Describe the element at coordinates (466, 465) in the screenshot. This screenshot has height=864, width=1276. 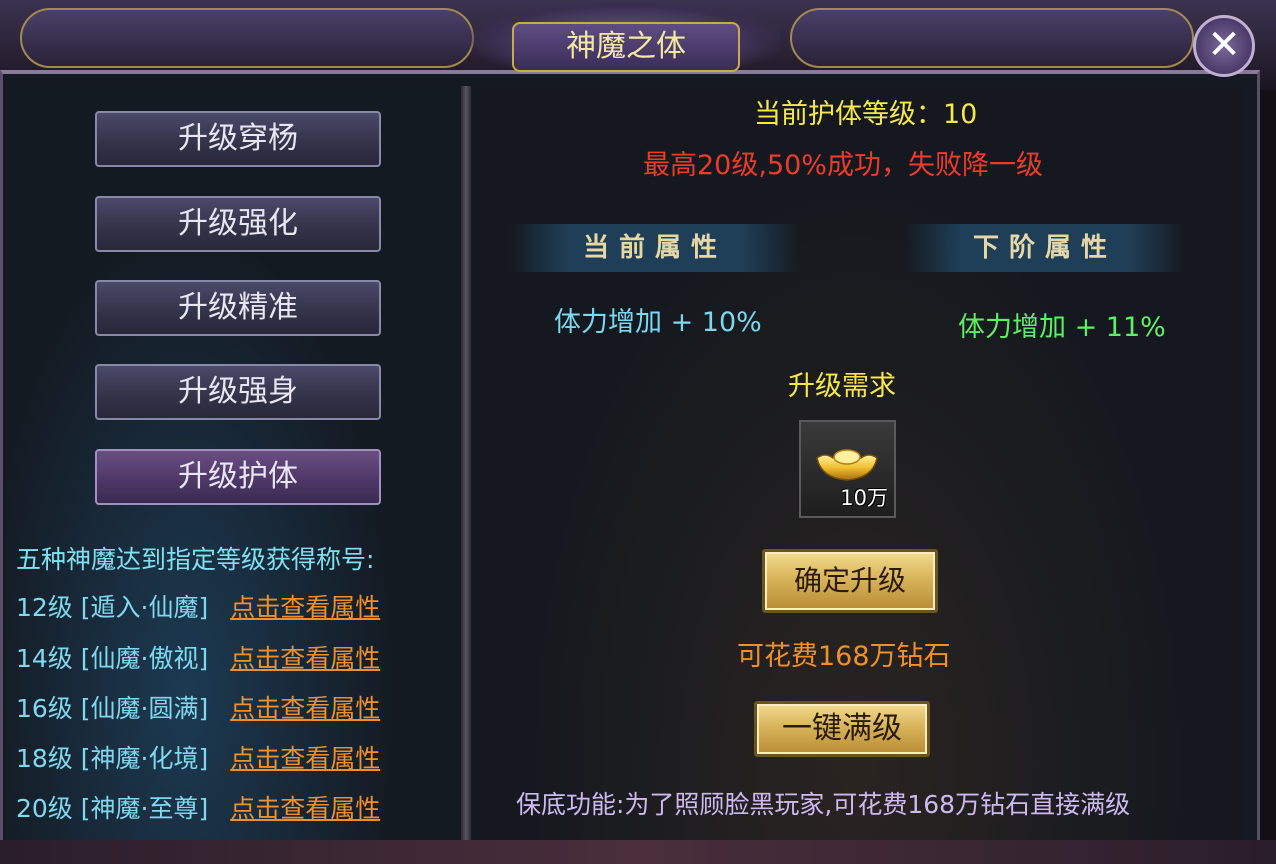
I see `panel-divider` at that location.